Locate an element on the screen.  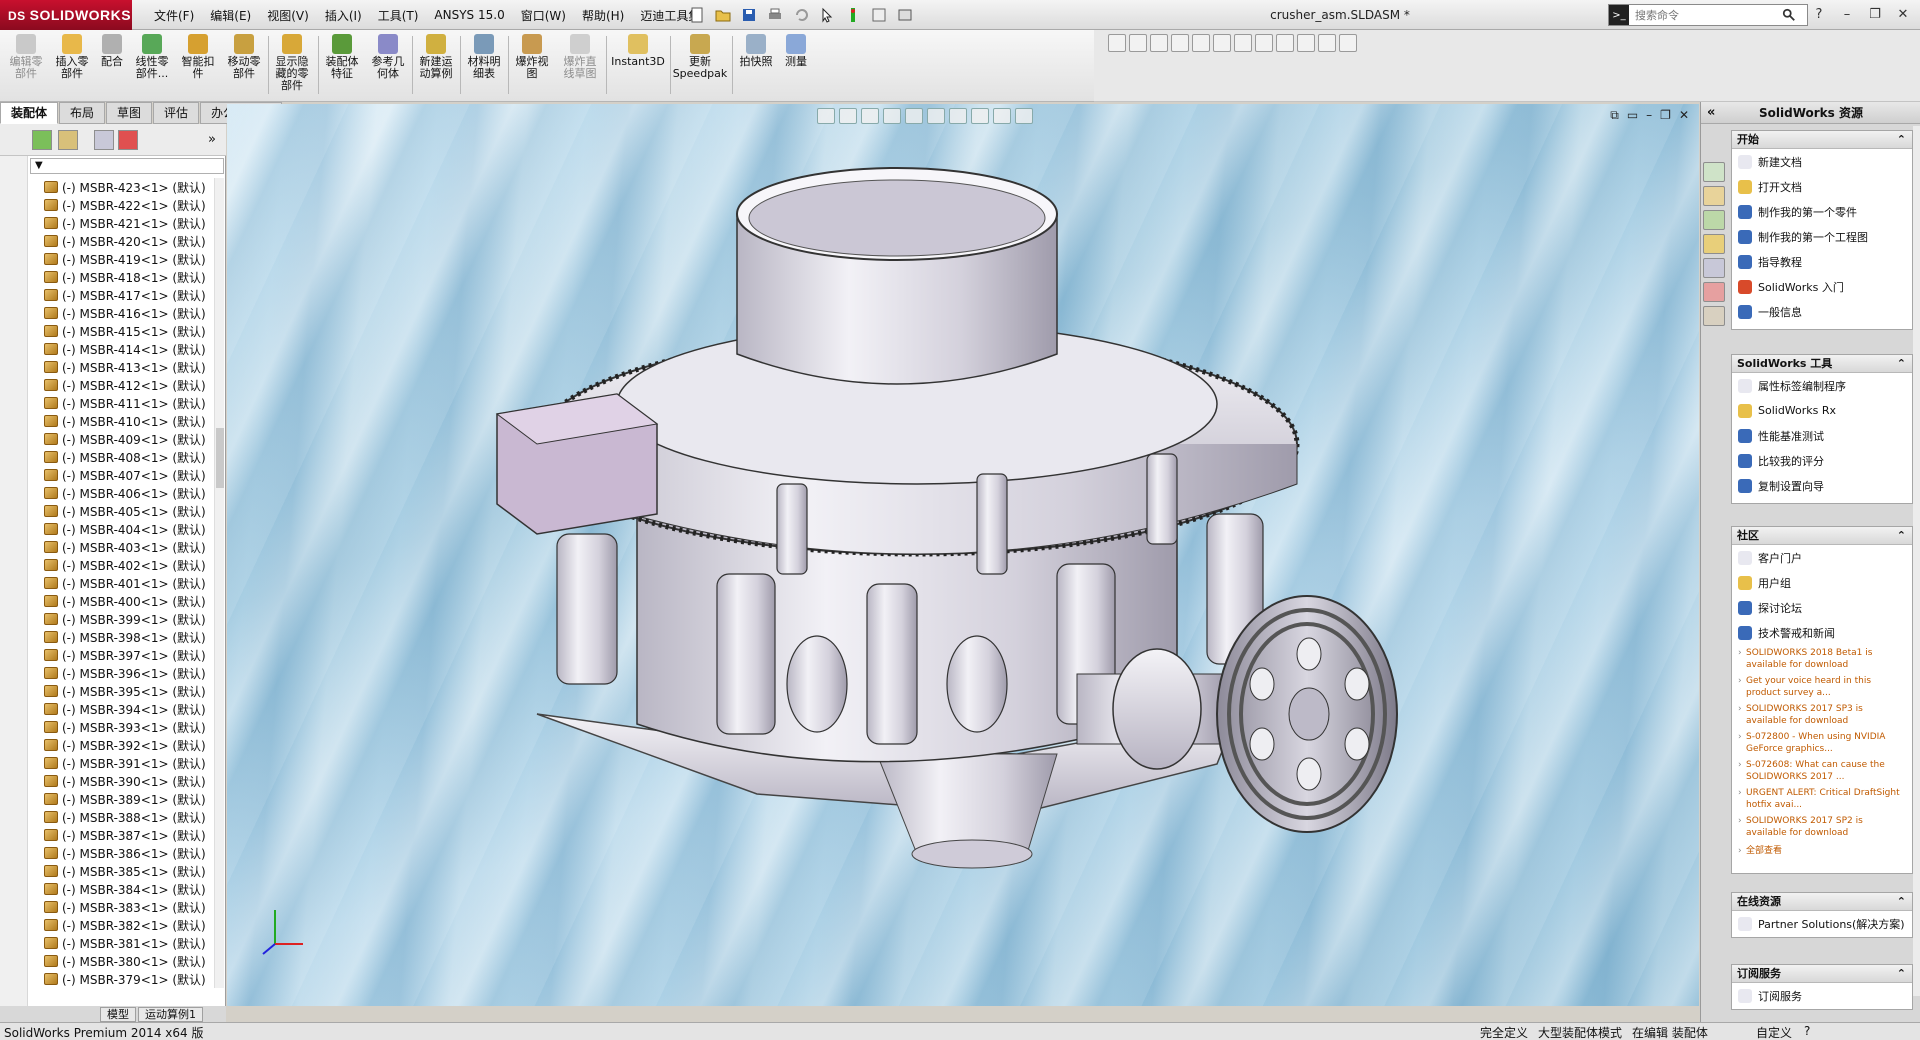
expand-panel-icon: » is located at coordinates (212, 139).